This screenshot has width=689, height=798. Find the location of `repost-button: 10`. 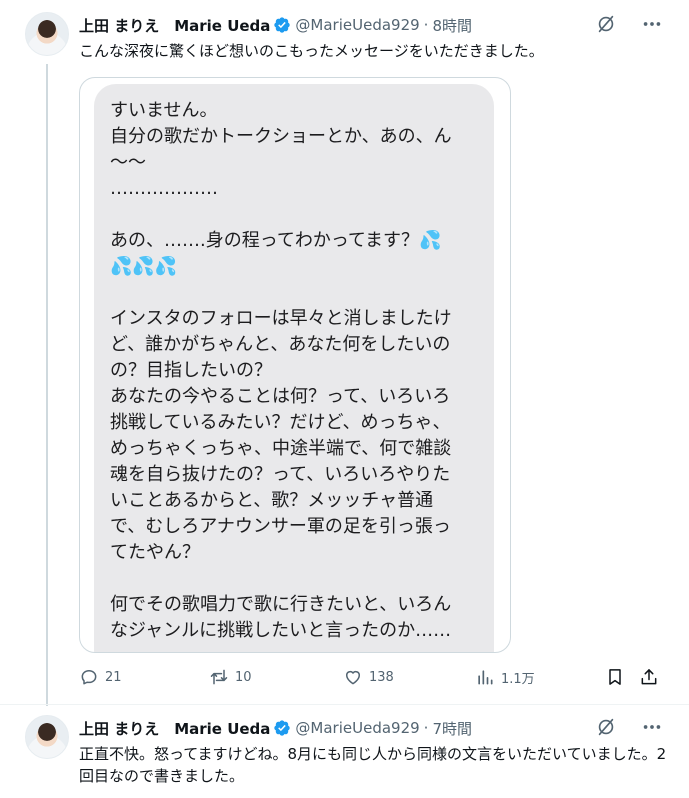

repost-button: 10 is located at coordinates (230, 677).